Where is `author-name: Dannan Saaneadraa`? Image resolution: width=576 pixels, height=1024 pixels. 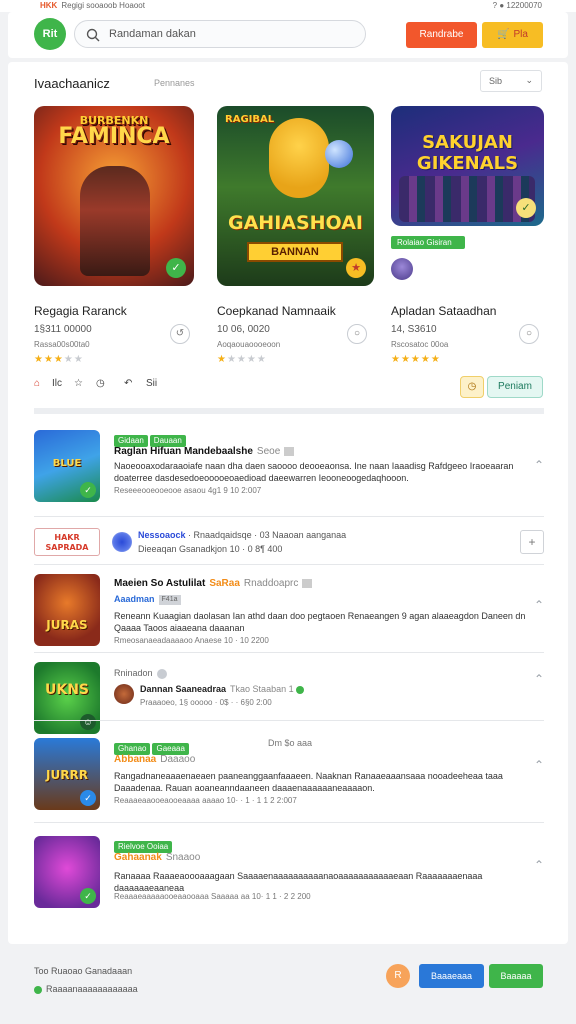 author-name: Dannan Saaneadraa is located at coordinates (183, 689).